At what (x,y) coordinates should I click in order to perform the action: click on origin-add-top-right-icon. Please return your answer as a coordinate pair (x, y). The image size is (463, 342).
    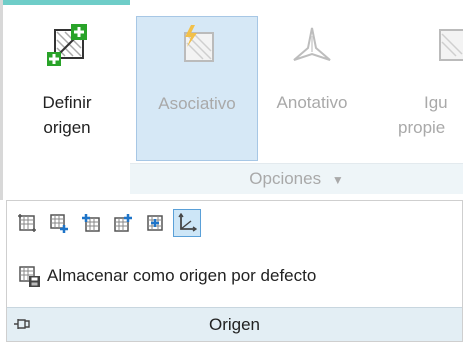
    Looking at the image, I should click on (123, 223).